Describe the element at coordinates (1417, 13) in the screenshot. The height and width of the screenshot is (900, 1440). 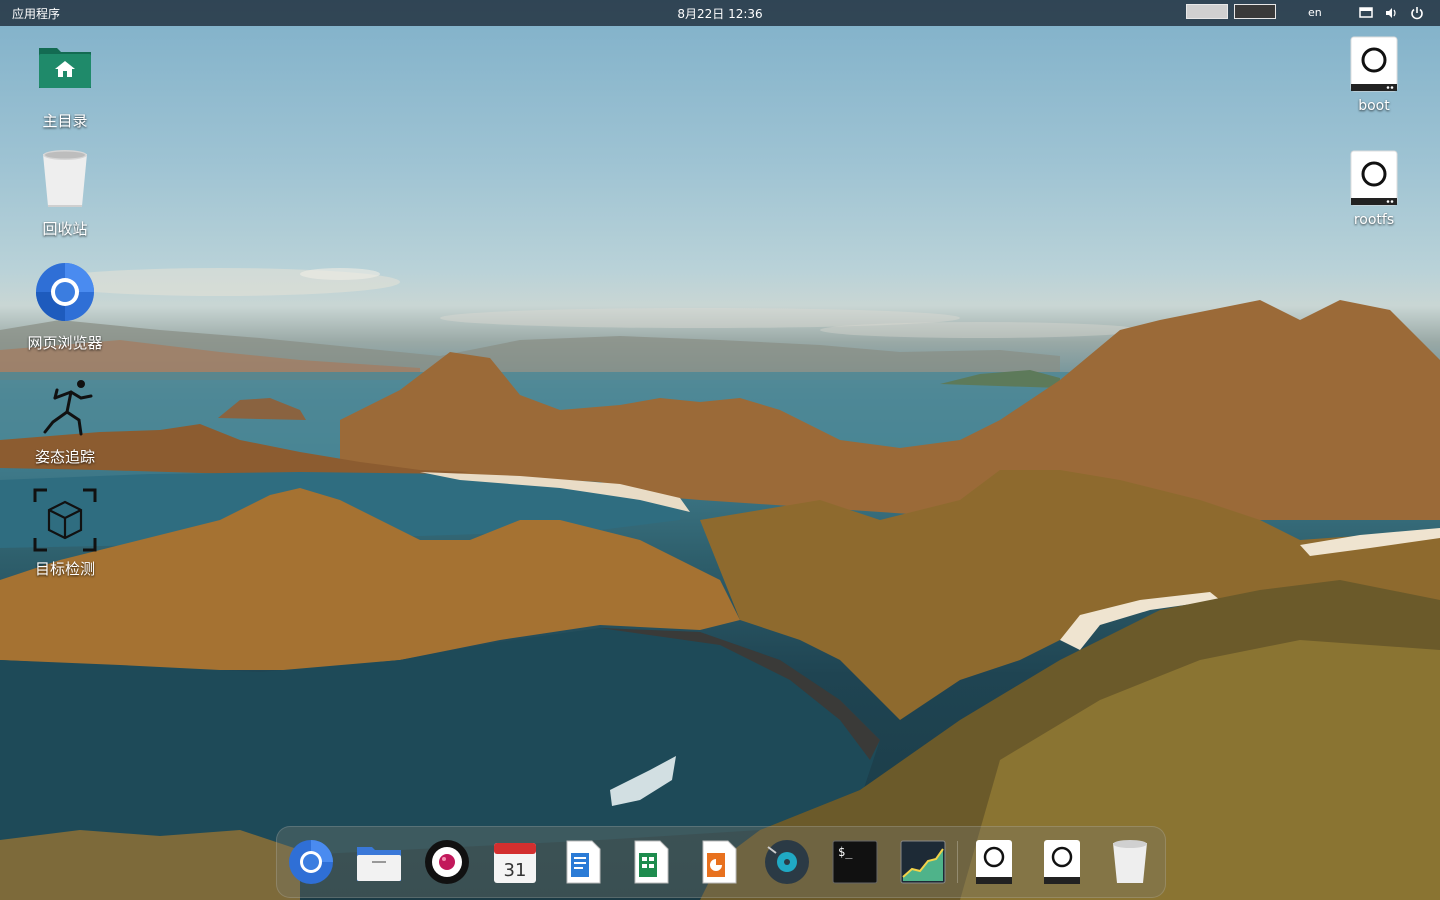
I see `power-icon` at that location.